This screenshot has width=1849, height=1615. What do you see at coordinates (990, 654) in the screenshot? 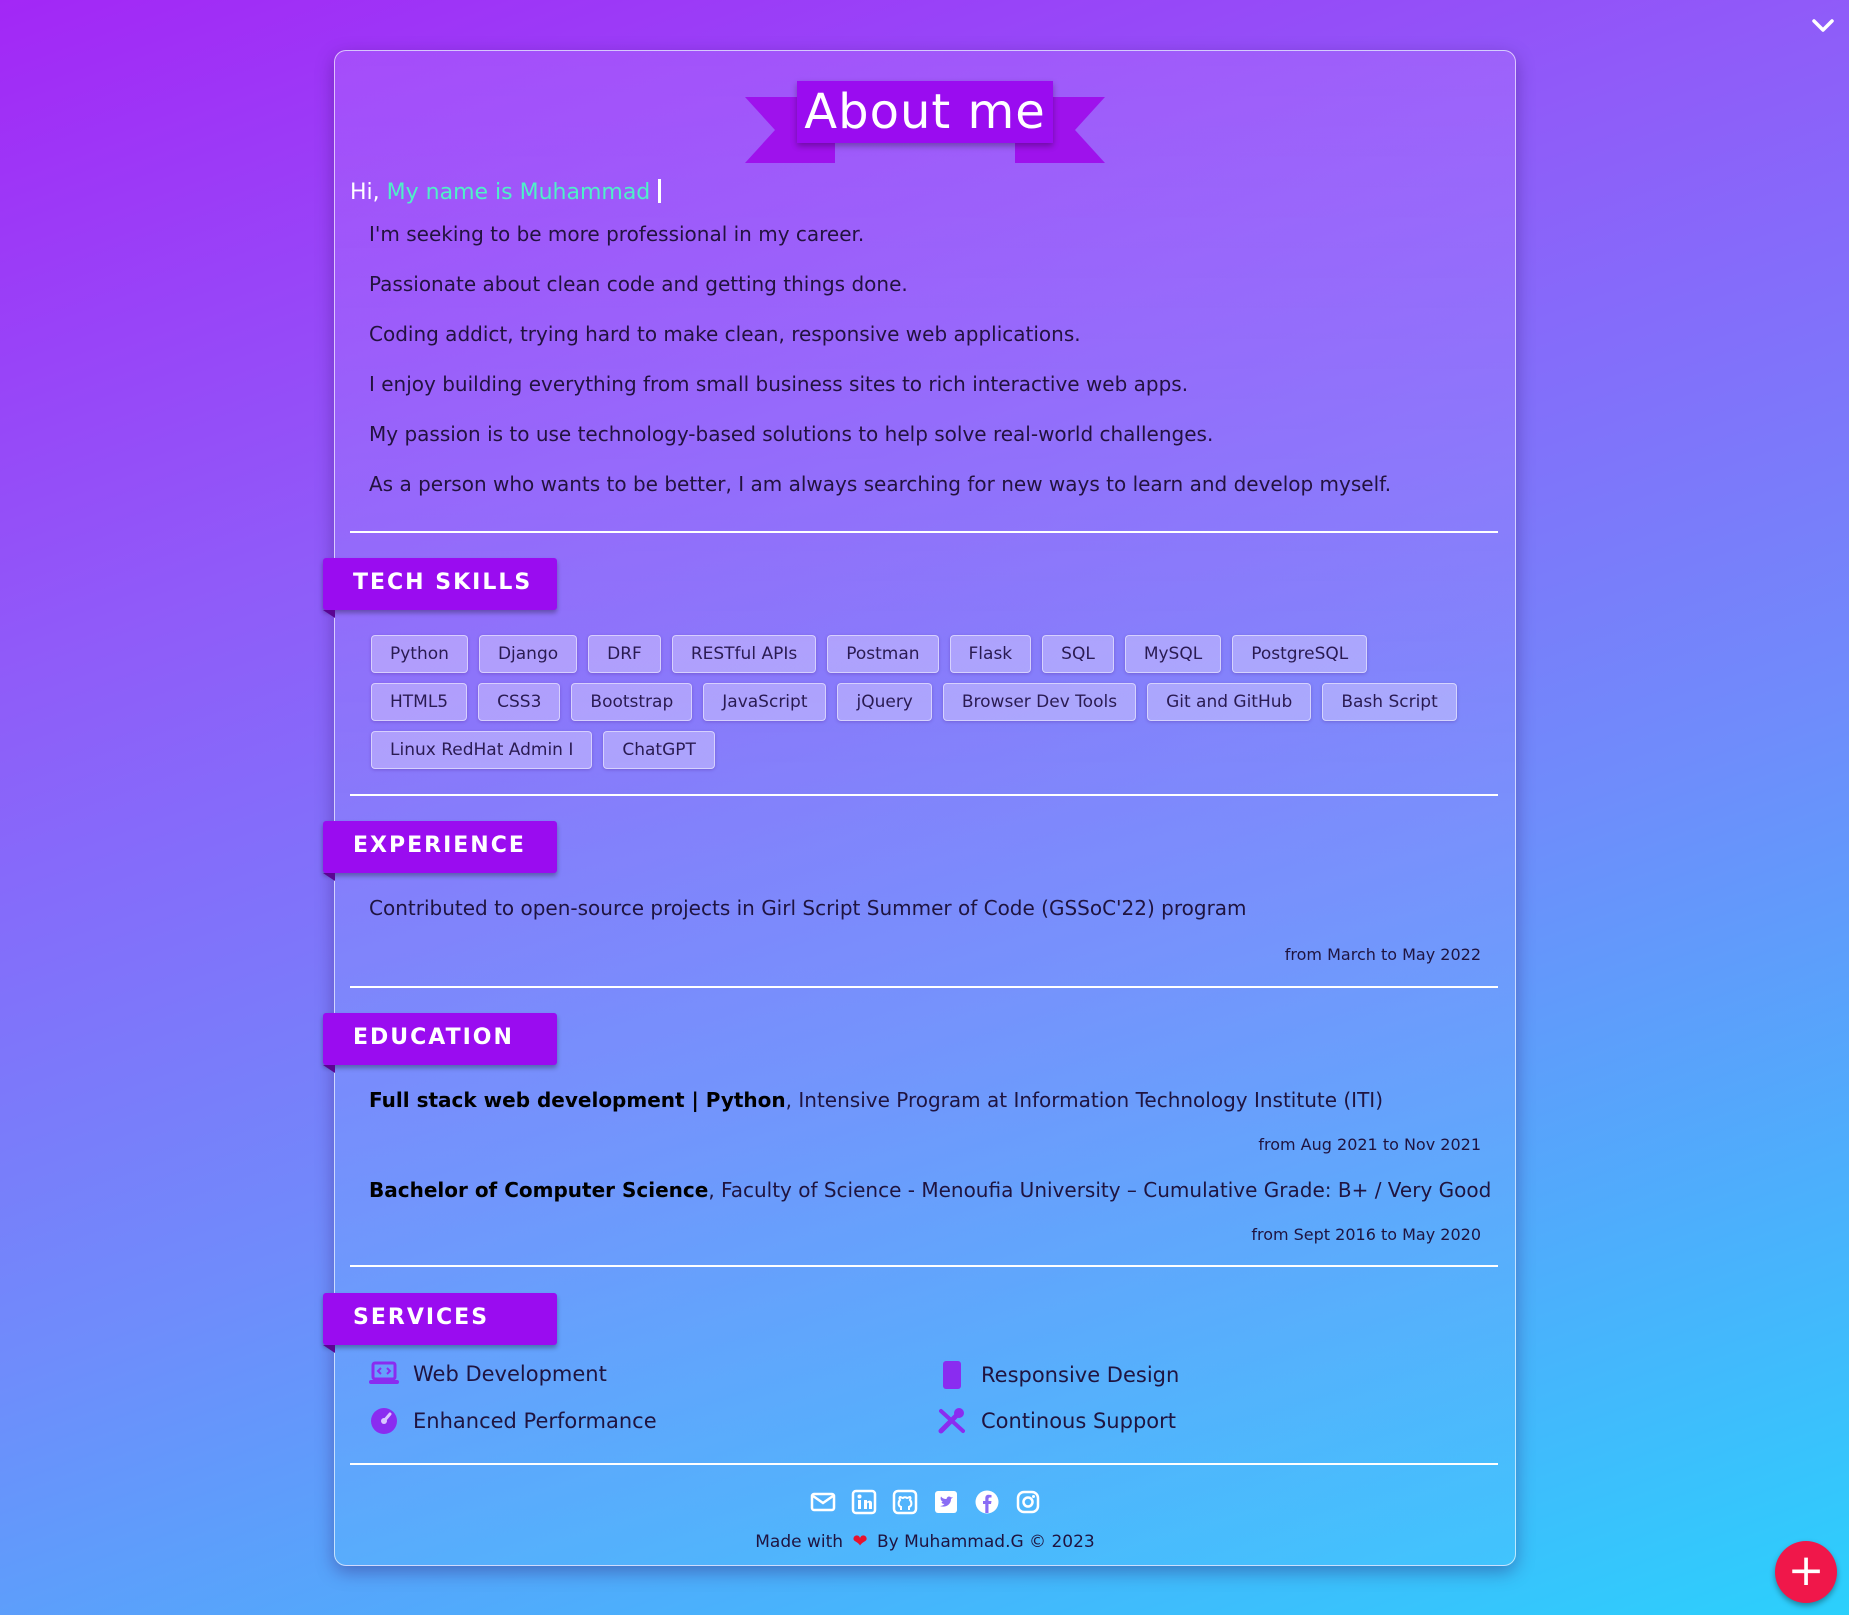
I see `skill-chip: Flask` at bounding box center [990, 654].